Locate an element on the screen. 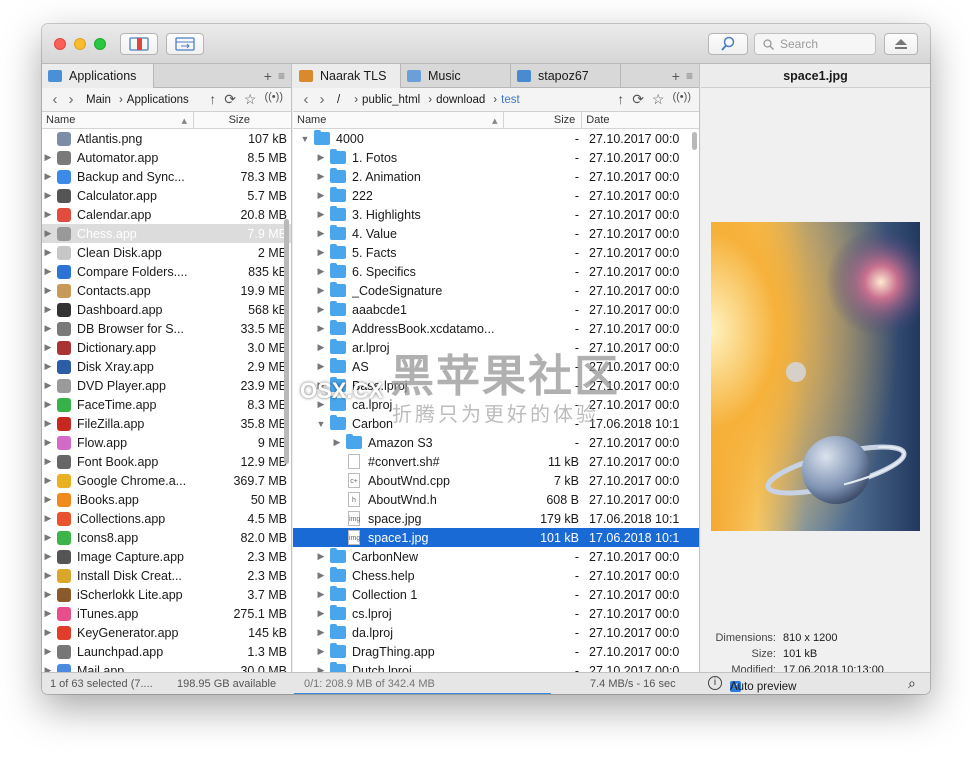  eject-button is located at coordinates (901, 44).